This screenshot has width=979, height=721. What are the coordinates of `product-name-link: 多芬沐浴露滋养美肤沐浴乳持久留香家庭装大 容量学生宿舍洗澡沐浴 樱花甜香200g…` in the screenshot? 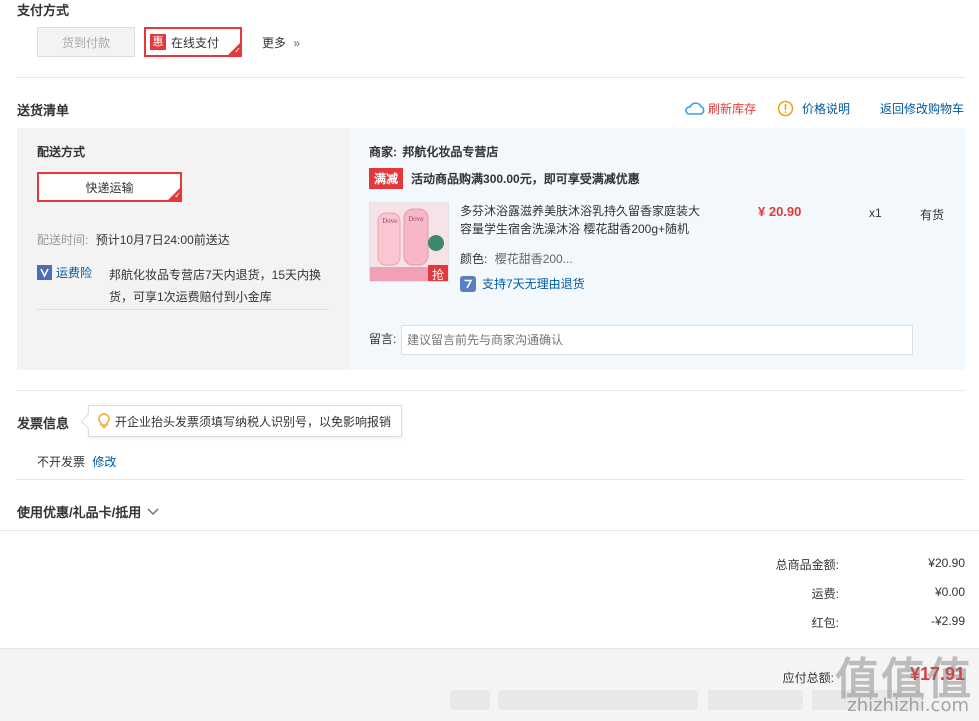 It's located at (590, 220).